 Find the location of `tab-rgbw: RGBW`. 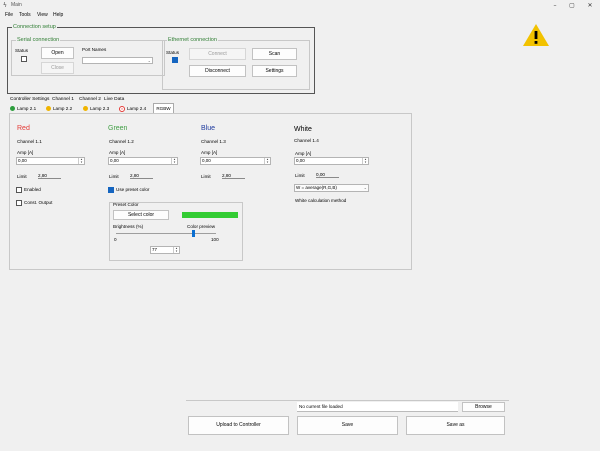

tab-rgbw: RGBW is located at coordinates (163, 108).